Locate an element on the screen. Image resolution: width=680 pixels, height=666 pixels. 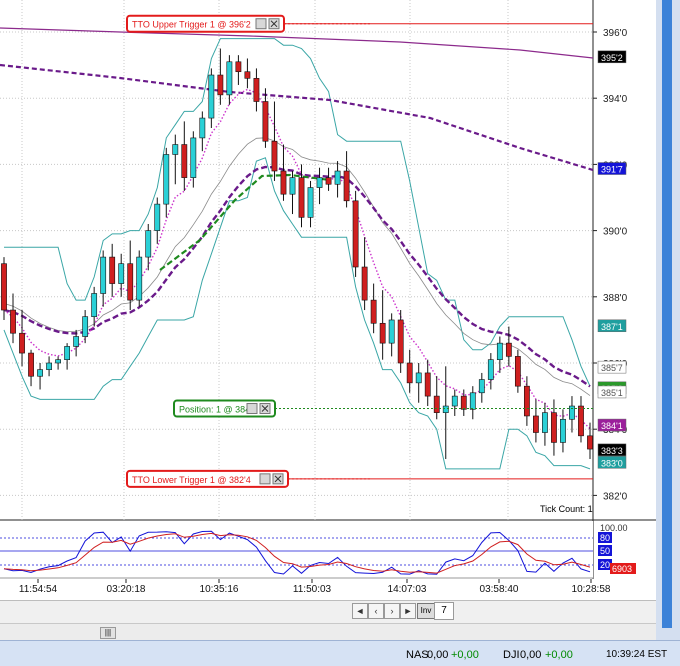
y-tick-label: 396'0 is located at coordinates (615, 33).